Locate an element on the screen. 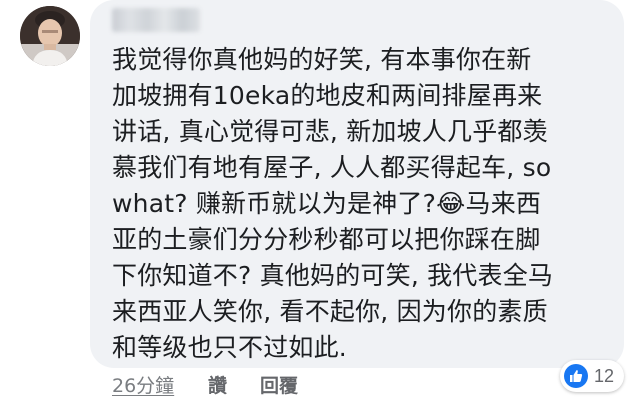  reaction-count: 12 is located at coordinates (604, 375).